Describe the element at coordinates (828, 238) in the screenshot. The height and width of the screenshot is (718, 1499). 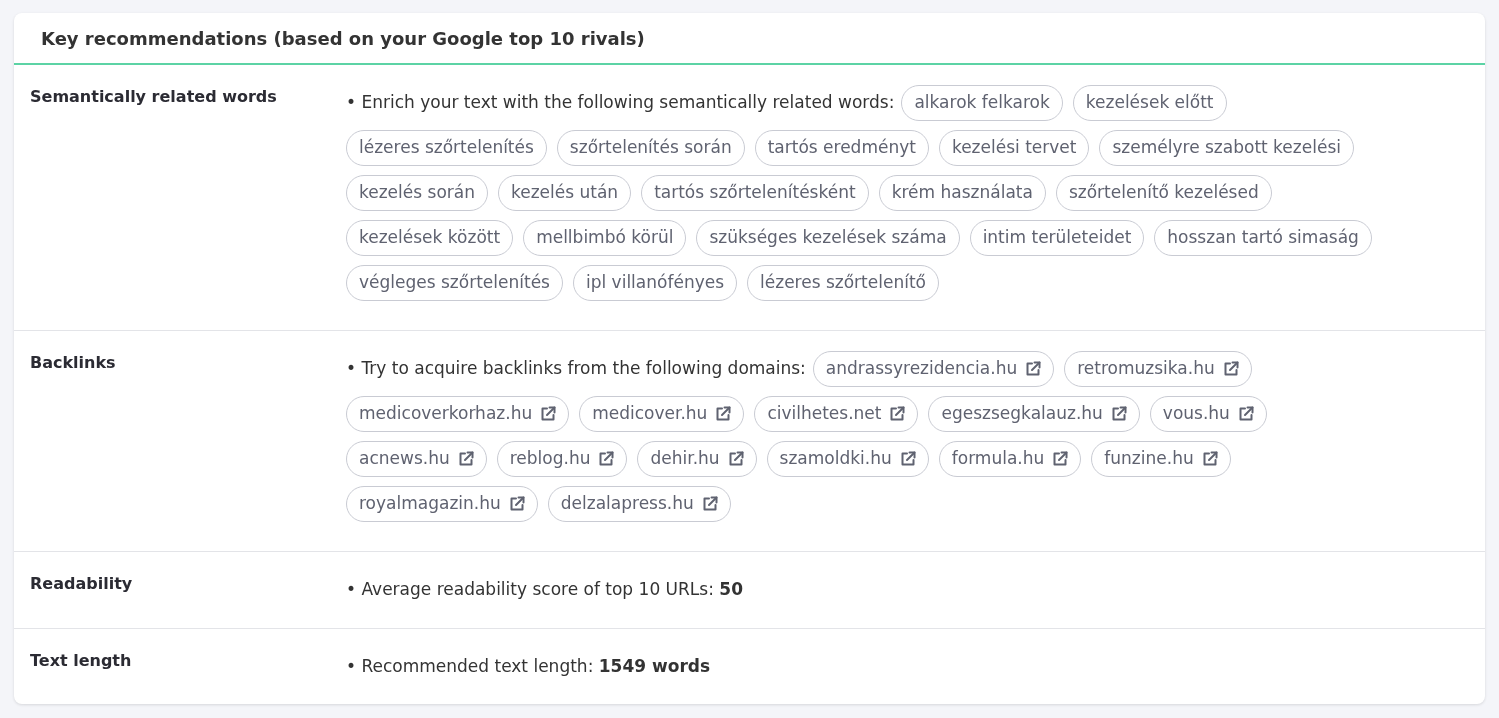
I see `keyword-tag: szükséges kezelések száma` at that location.